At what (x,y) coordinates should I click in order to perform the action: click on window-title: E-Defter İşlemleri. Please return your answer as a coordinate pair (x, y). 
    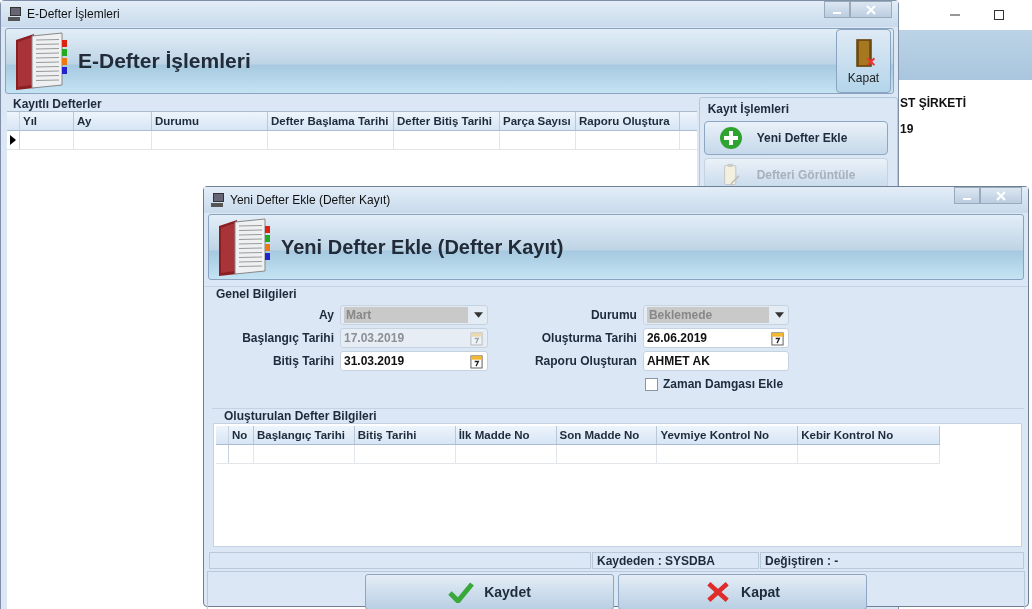
    Looking at the image, I should click on (73, 14).